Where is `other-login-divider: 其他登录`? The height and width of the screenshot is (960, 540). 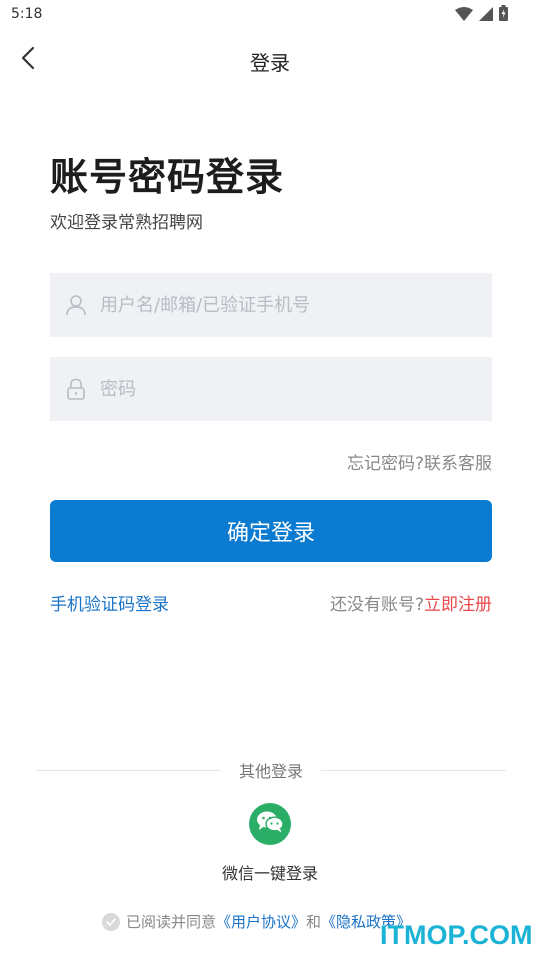 other-login-divider: 其他登录 is located at coordinates (271, 770).